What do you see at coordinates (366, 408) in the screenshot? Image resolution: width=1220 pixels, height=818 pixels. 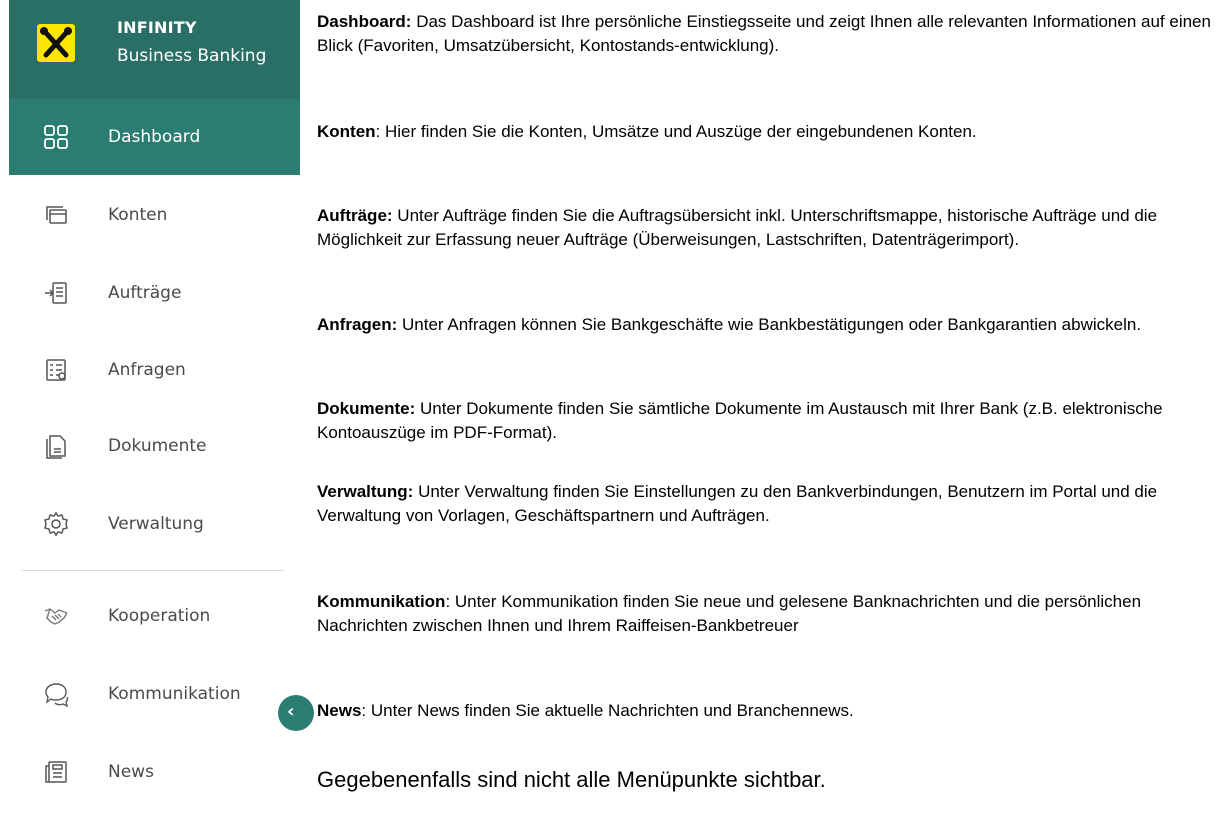 I see `description-term: Dokumente:` at bounding box center [366, 408].